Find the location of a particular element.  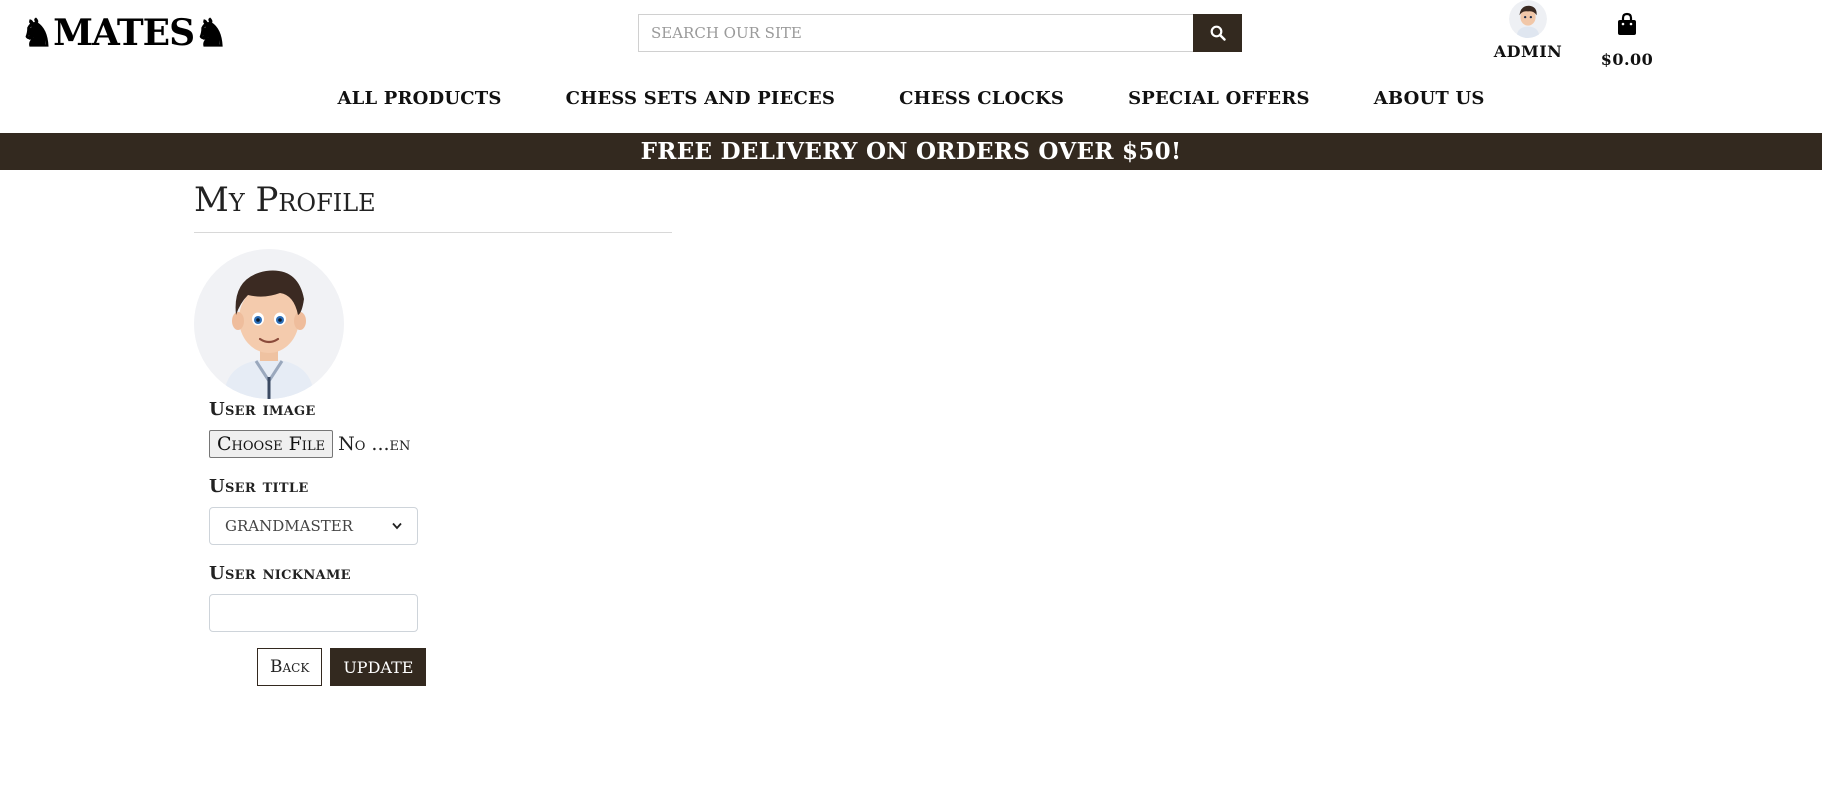

user-title-value: GRANDMASTER is located at coordinates (289, 526).